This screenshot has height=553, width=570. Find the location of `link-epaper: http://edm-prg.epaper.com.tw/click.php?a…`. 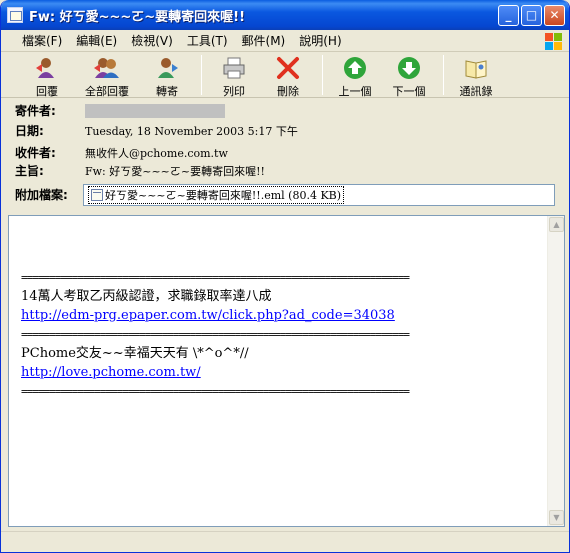

link-epaper: http://edm-prg.epaper.com.tw/click.php?a… is located at coordinates (281, 315).